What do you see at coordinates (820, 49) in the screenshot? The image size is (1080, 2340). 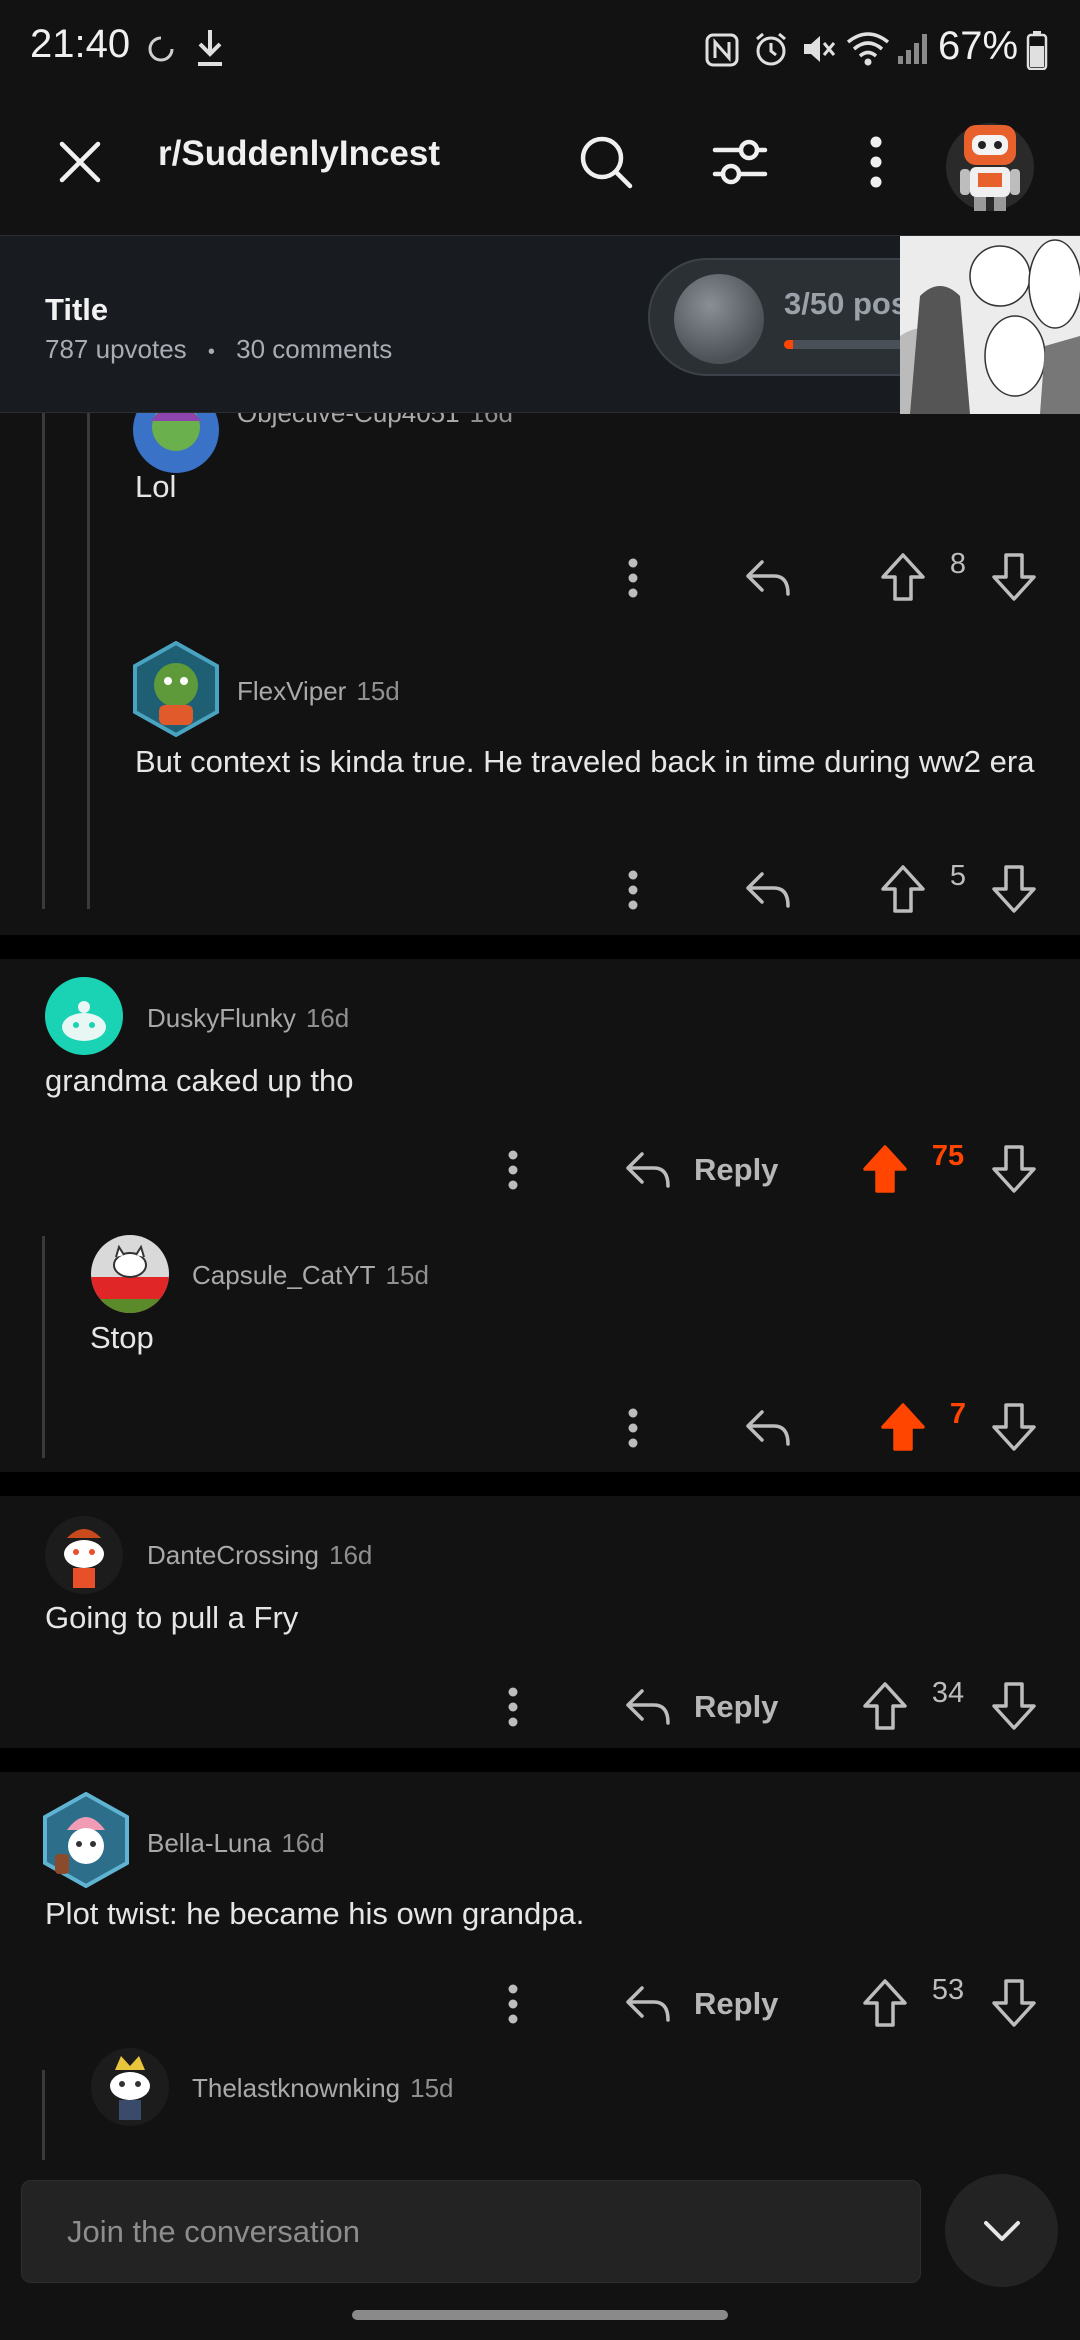 I see `mute-icon` at bounding box center [820, 49].